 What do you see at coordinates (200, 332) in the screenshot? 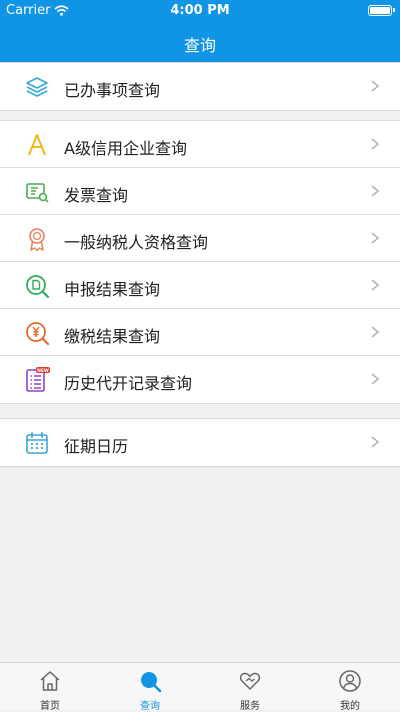
I see `menu-item-tax-payment-result: 缴税结果查询` at bounding box center [200, 332].